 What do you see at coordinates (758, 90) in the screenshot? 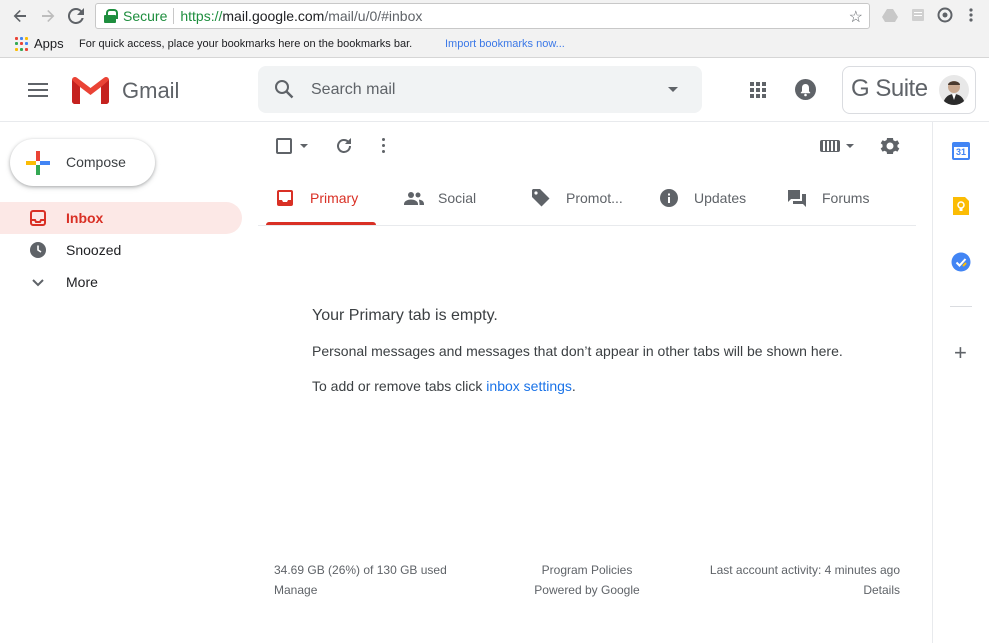
I see `google-apps-icon` at bounding box center [758, 90].